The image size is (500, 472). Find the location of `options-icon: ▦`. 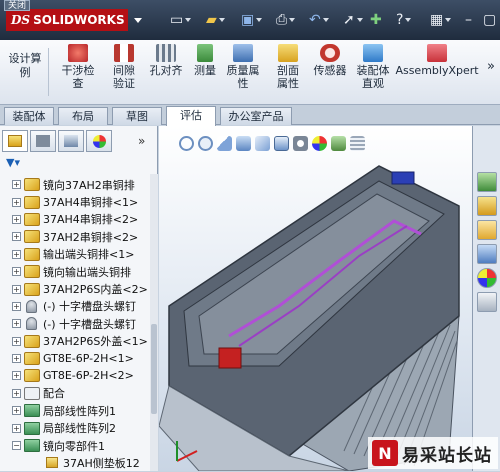

options-icon: ▦ is located at coordinates (441, 20).